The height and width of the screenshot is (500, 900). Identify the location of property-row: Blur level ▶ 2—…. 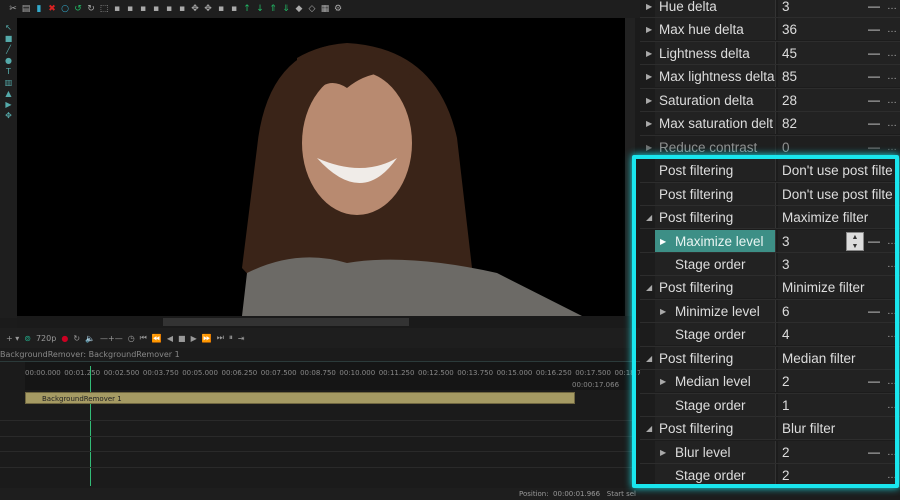
(770, 452).